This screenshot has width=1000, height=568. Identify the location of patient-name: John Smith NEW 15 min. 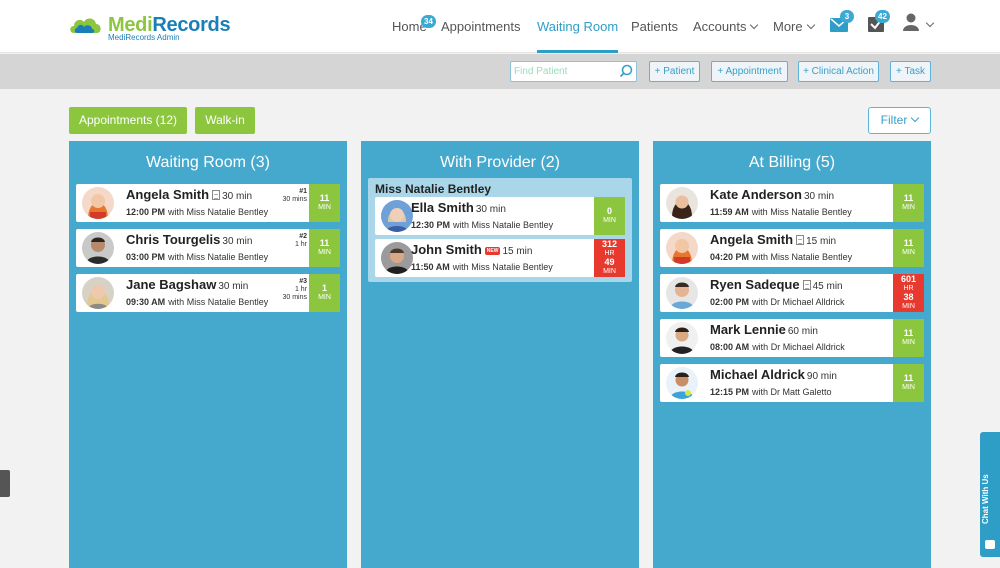
(472, 249).